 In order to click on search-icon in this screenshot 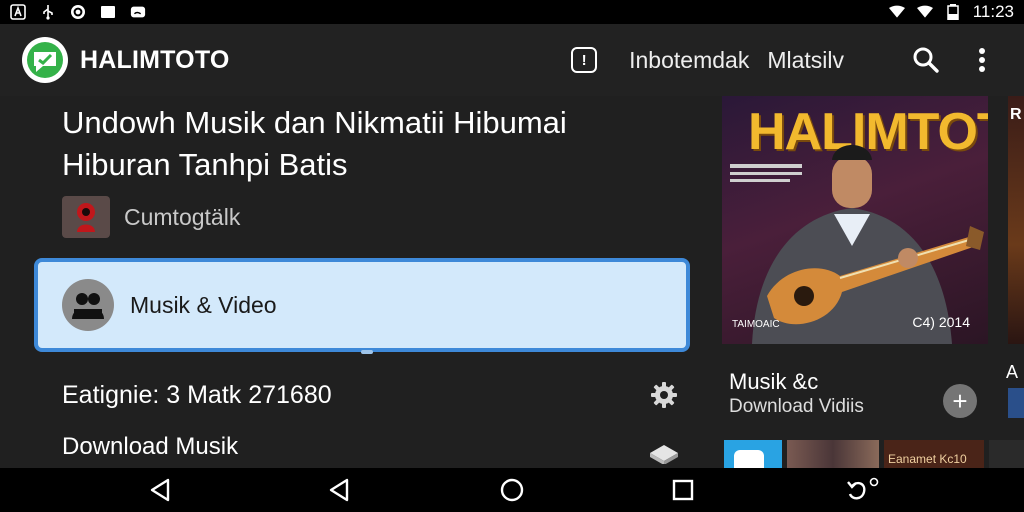, I will do `click(926, 60)`.